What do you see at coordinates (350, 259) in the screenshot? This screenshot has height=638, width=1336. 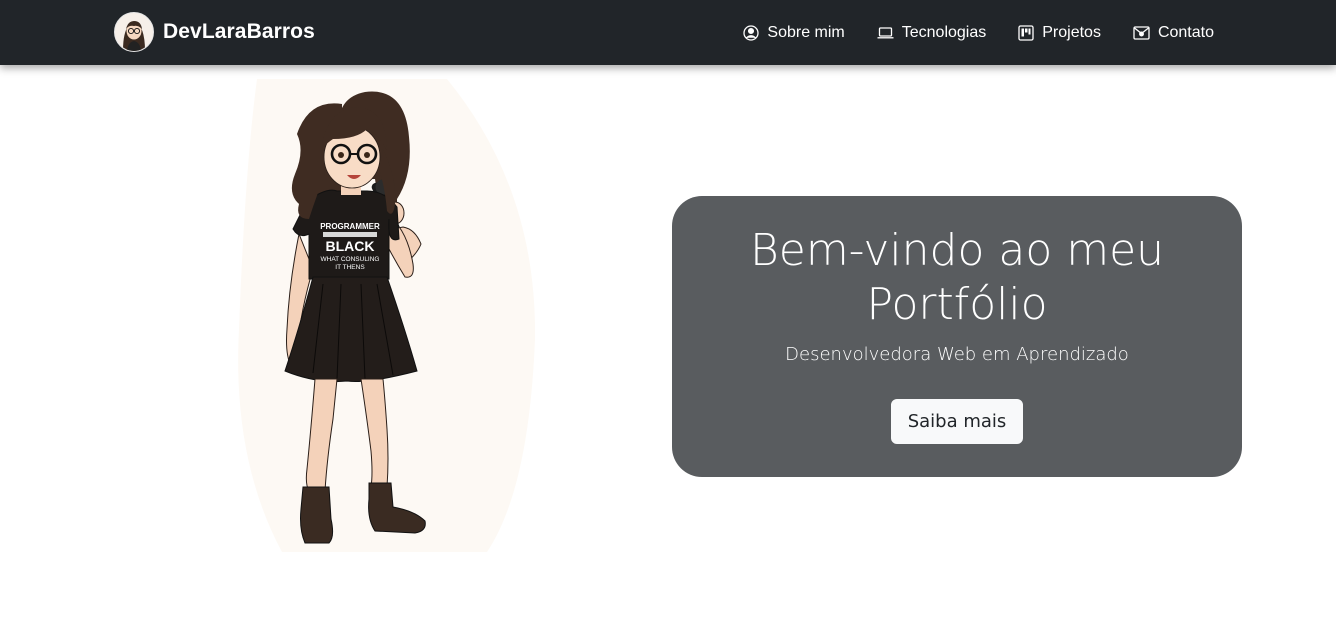 I see `shirt-line-3: WHAT CONSULING` at bounding box center [350, 259].